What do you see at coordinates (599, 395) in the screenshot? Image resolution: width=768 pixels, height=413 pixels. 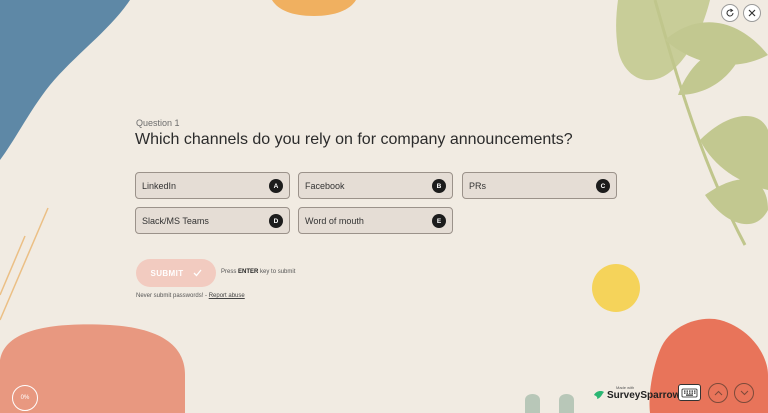 I see `sparrow-logo-icon` at bounding box center [599, 395].